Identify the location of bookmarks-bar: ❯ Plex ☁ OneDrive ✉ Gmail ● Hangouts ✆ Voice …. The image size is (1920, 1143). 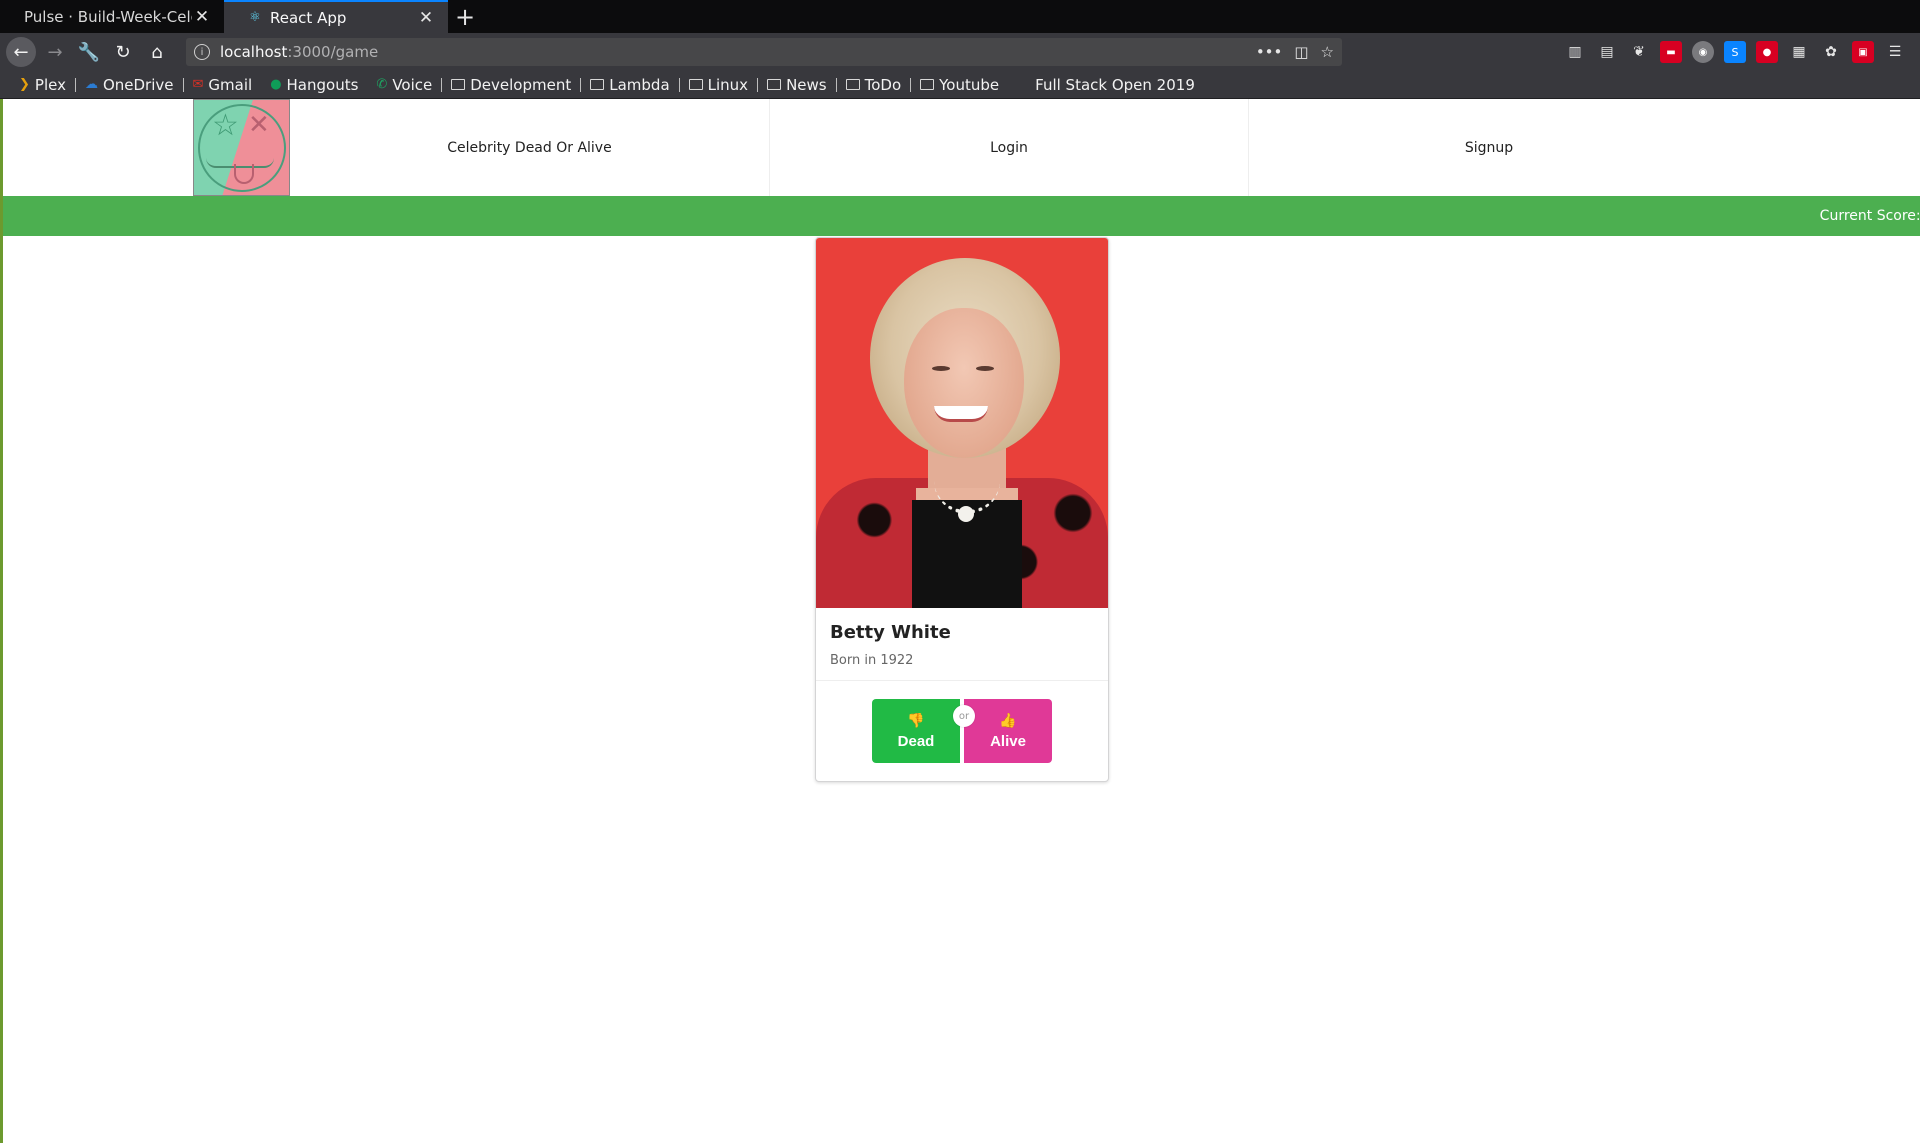
(960, 85).